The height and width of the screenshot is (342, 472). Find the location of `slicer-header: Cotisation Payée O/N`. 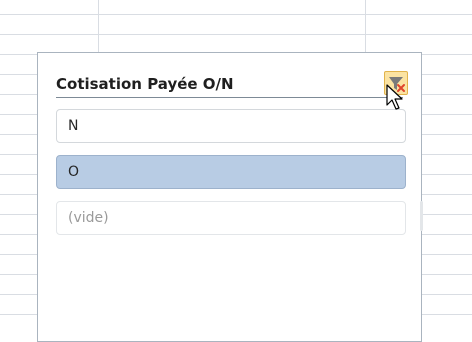

slicer-header: Cotisation Payée O/N is located at coordinates (232, 81).